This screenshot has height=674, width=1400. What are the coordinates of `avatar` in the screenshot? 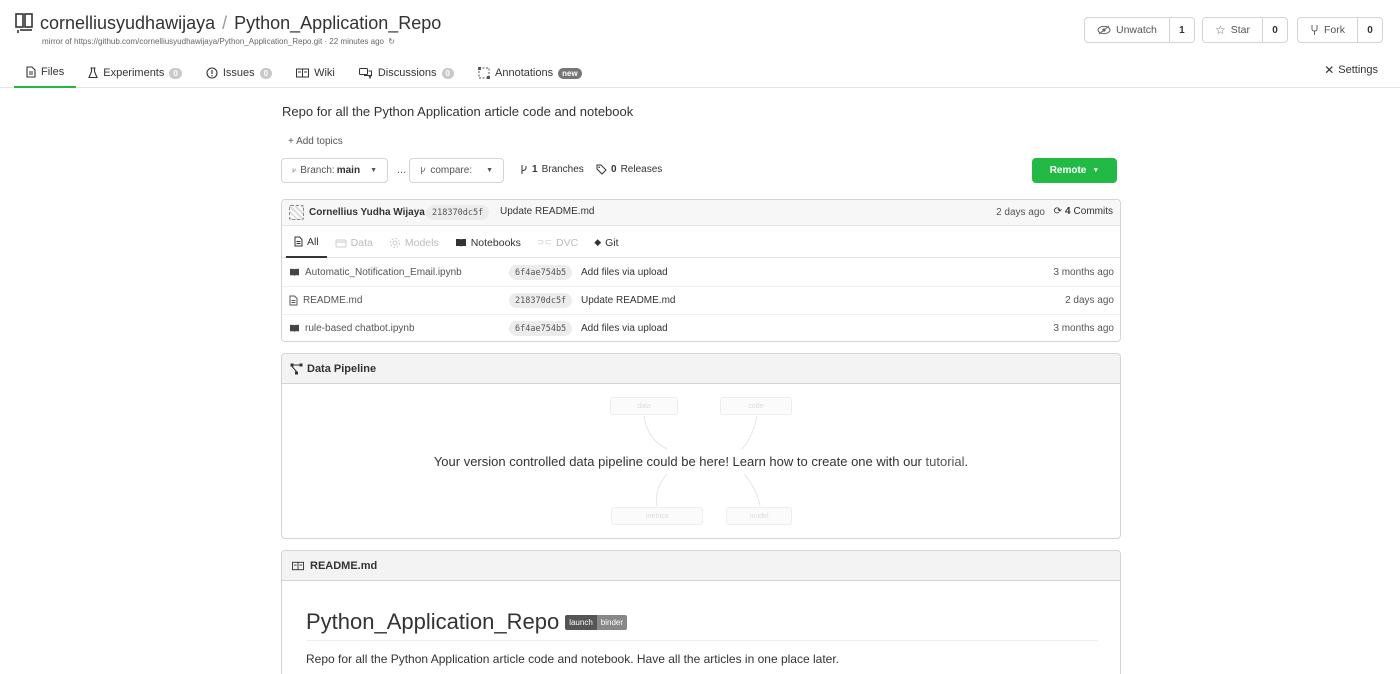 It's located at (296, 212).